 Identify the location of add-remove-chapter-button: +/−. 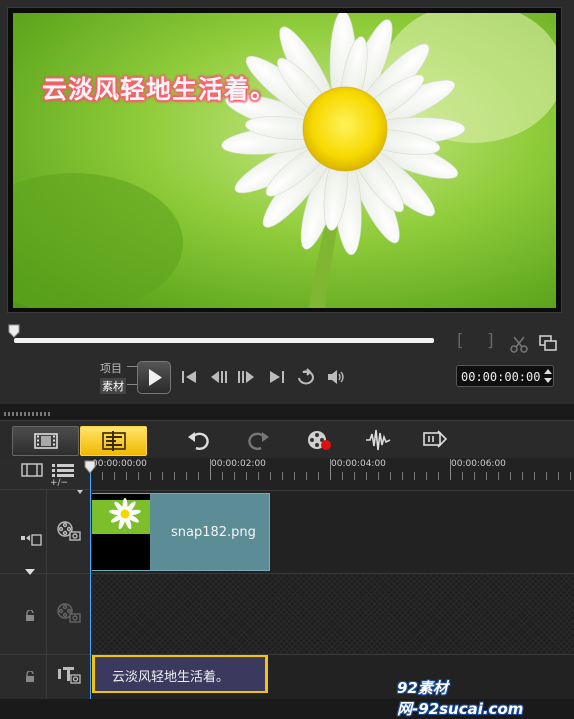
(59, 483).